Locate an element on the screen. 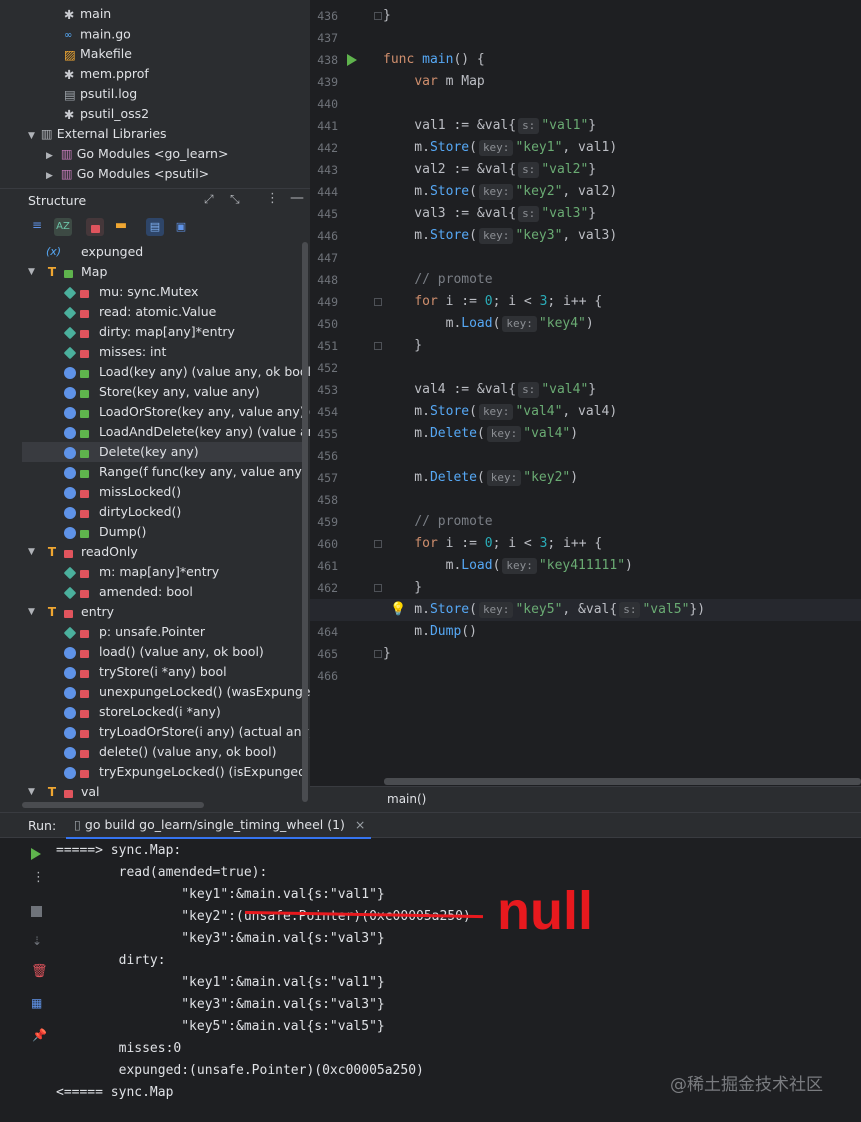  structure-item: dirtyLocked() is located at coordinates (162, 512).